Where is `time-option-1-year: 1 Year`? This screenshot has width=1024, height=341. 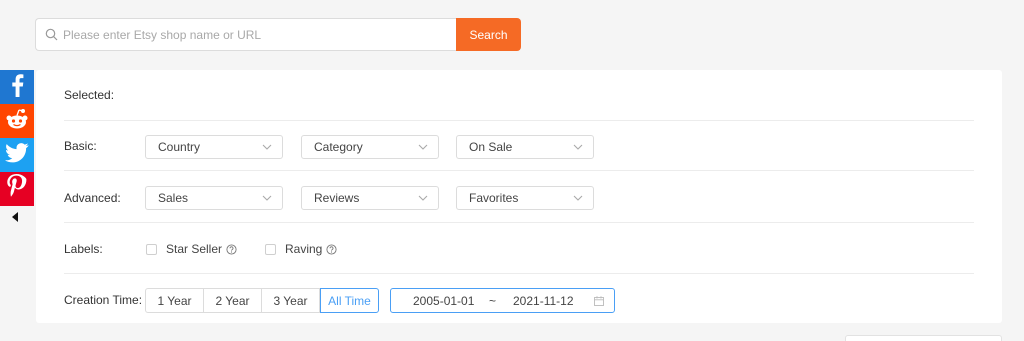 time-option-1-year: 1 Year is located at coordinates (174, 300).